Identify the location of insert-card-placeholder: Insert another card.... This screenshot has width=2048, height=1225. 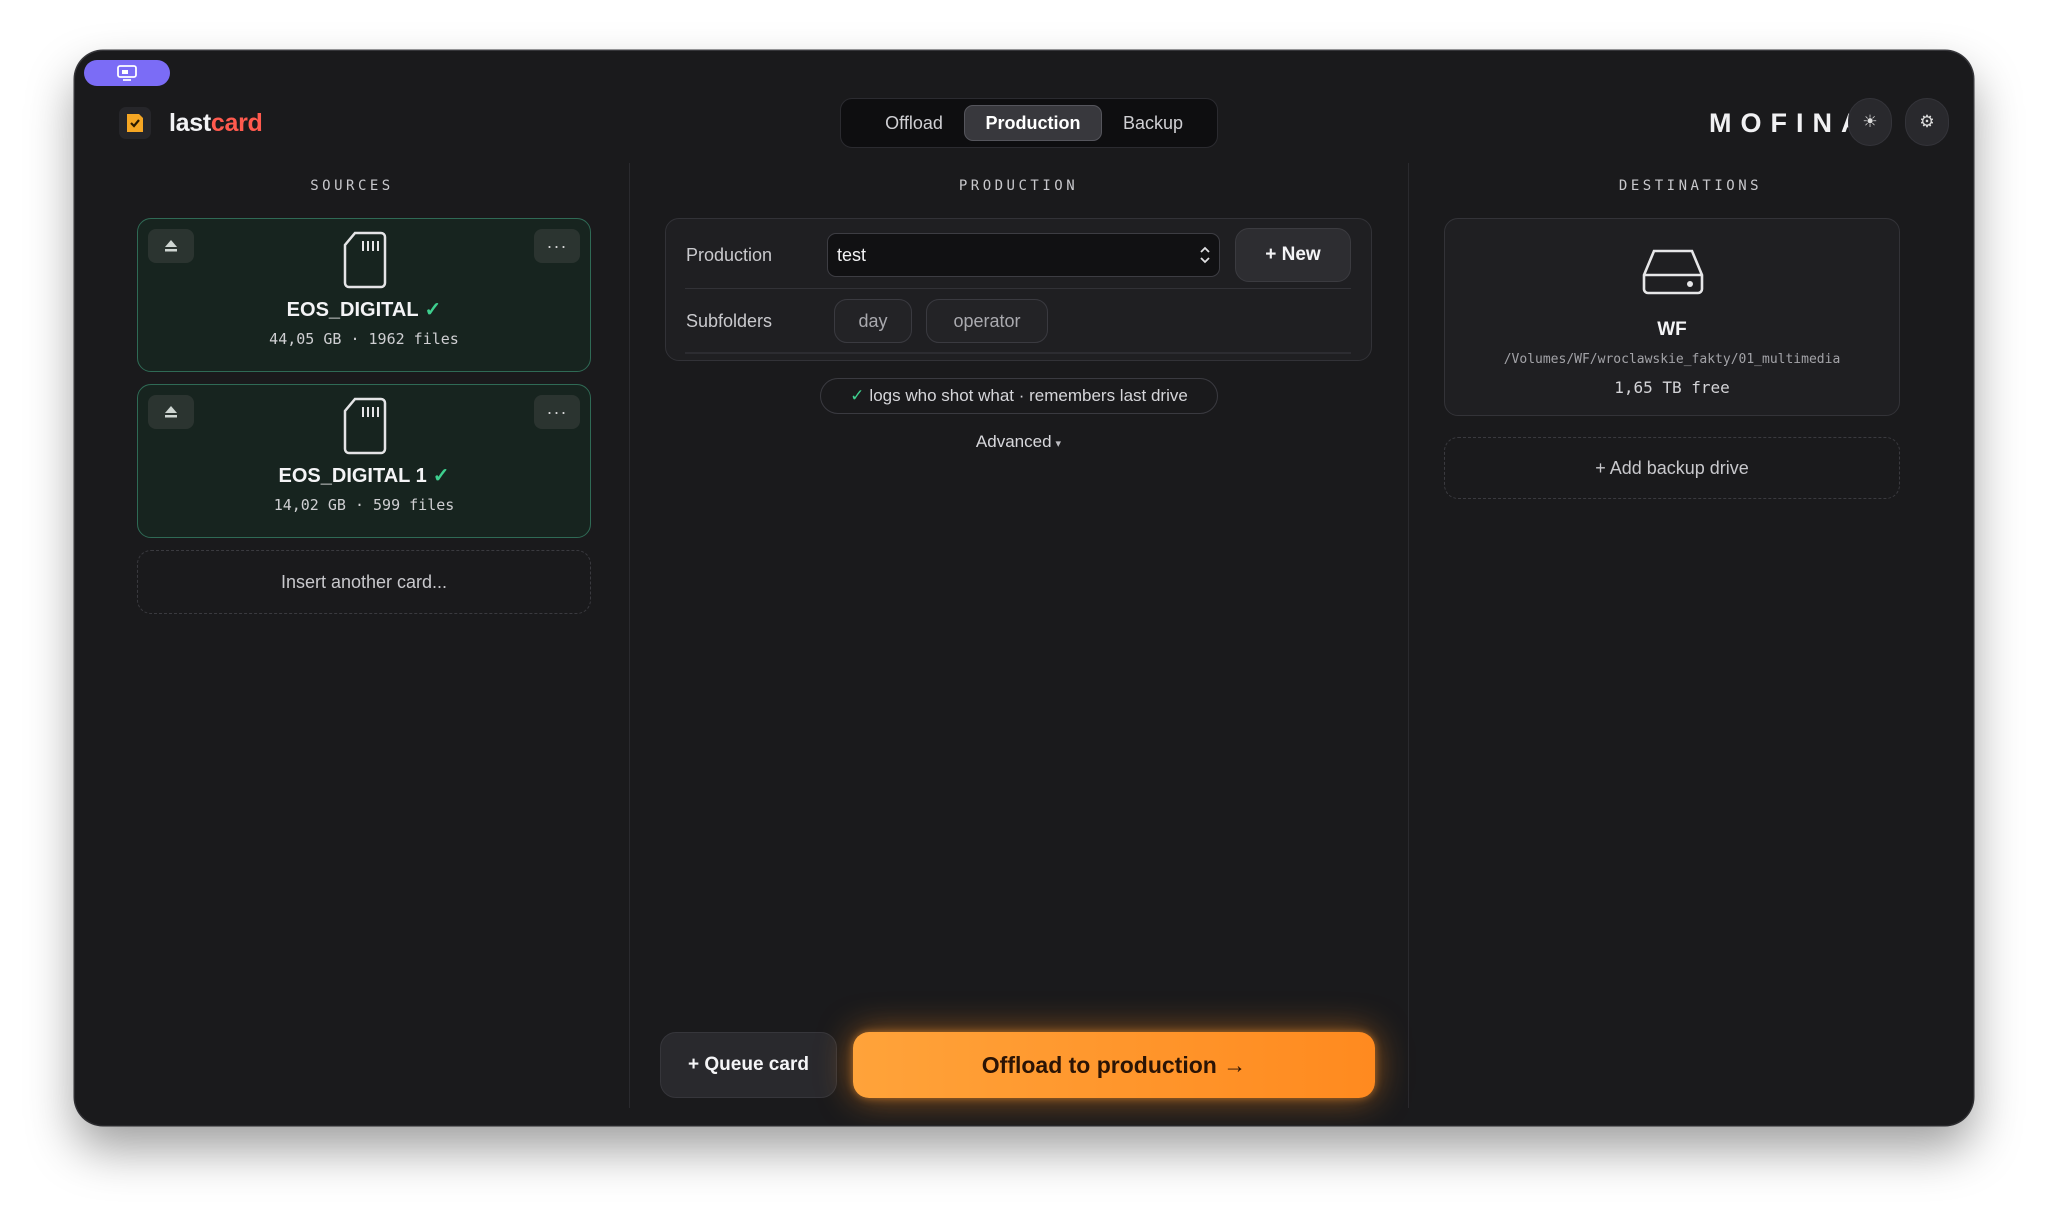
(364, 582).